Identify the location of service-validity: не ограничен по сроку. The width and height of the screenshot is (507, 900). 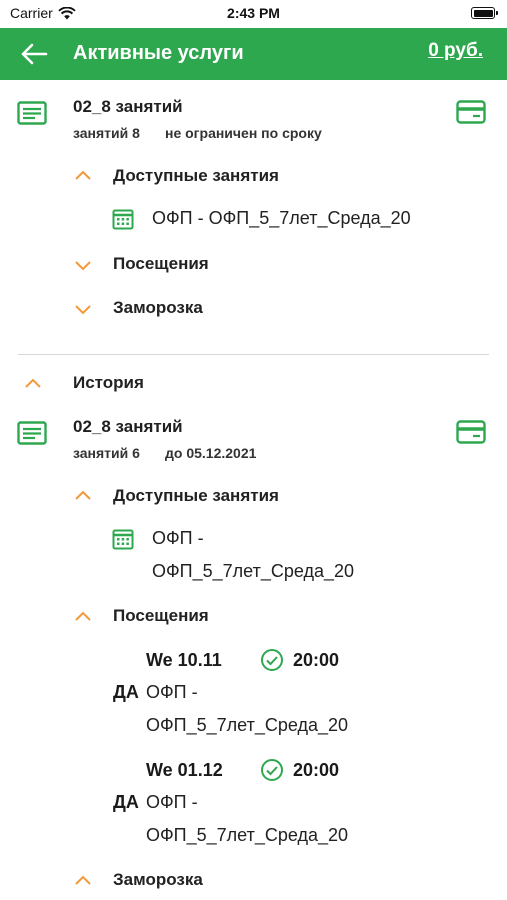
(243, 133).